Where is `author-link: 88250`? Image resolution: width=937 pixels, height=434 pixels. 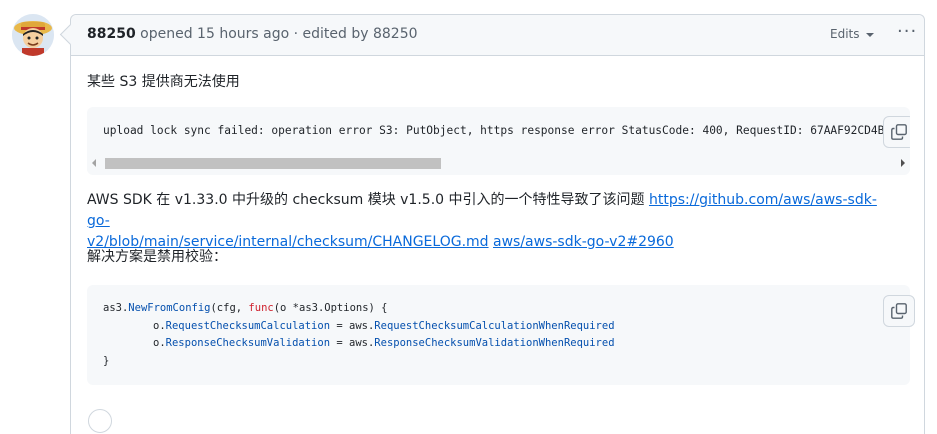 author-link: 88250 is located at coordinates (111, 34).